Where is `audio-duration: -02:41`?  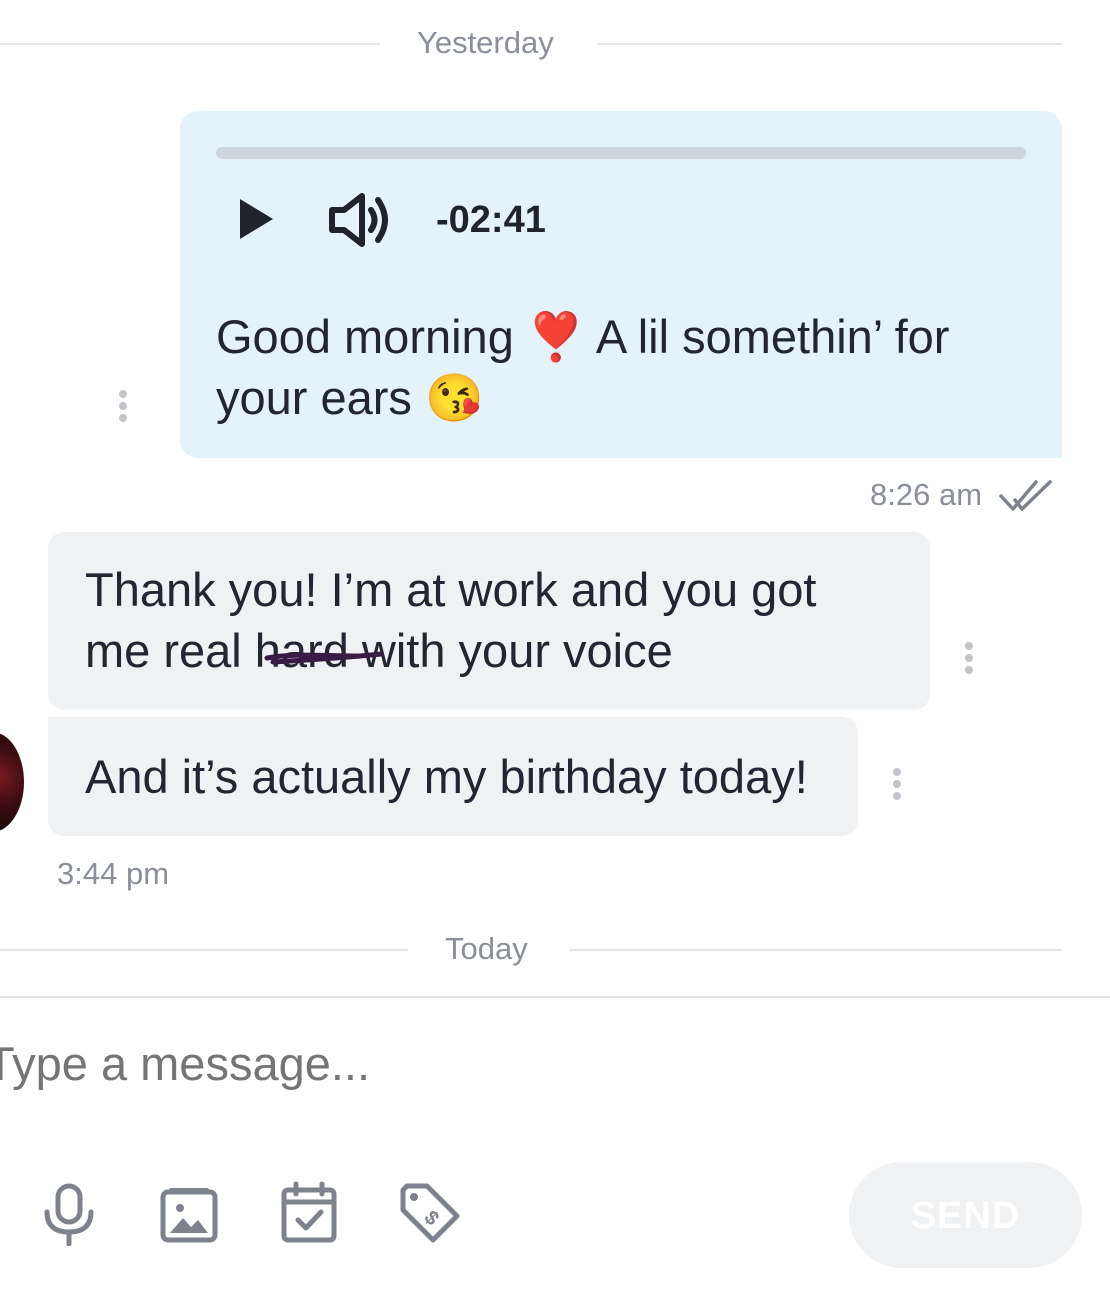 audio-duration: -02:41 is located at coordinates (491, 220).